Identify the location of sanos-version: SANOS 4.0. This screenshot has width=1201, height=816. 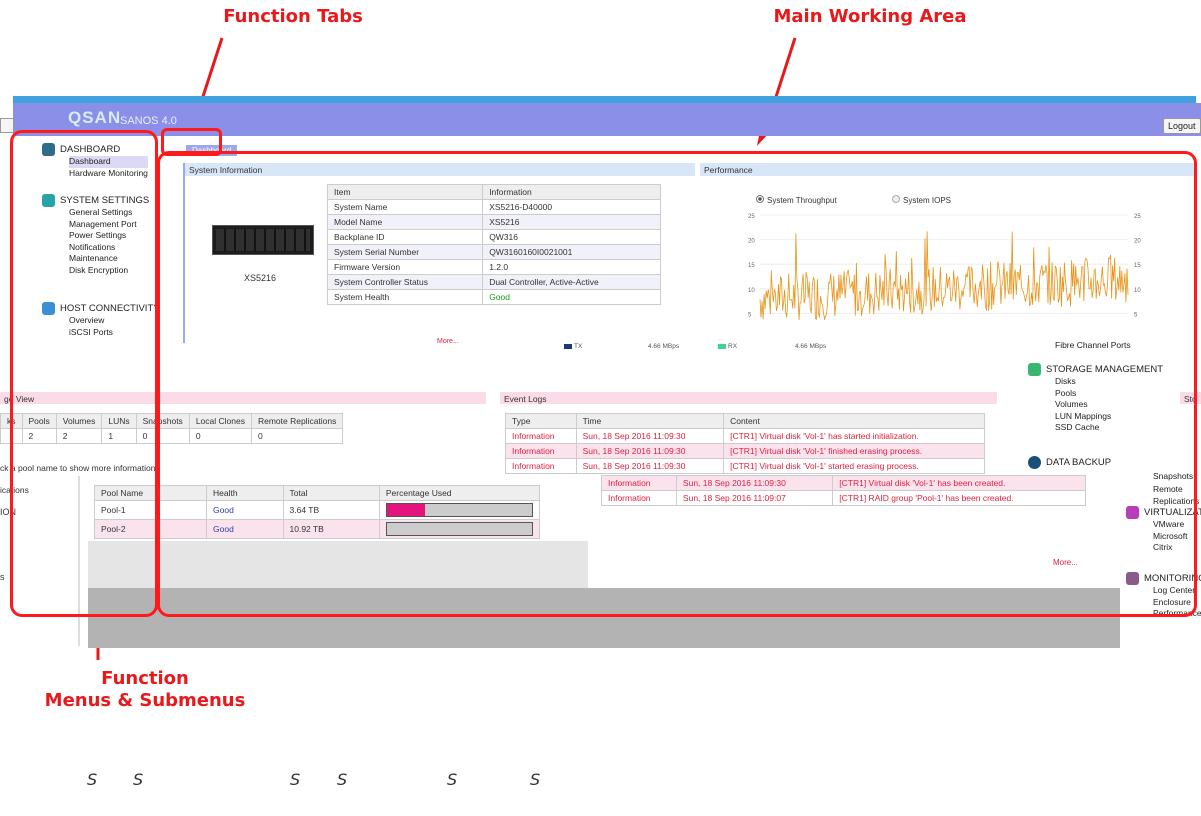
(148, 121).